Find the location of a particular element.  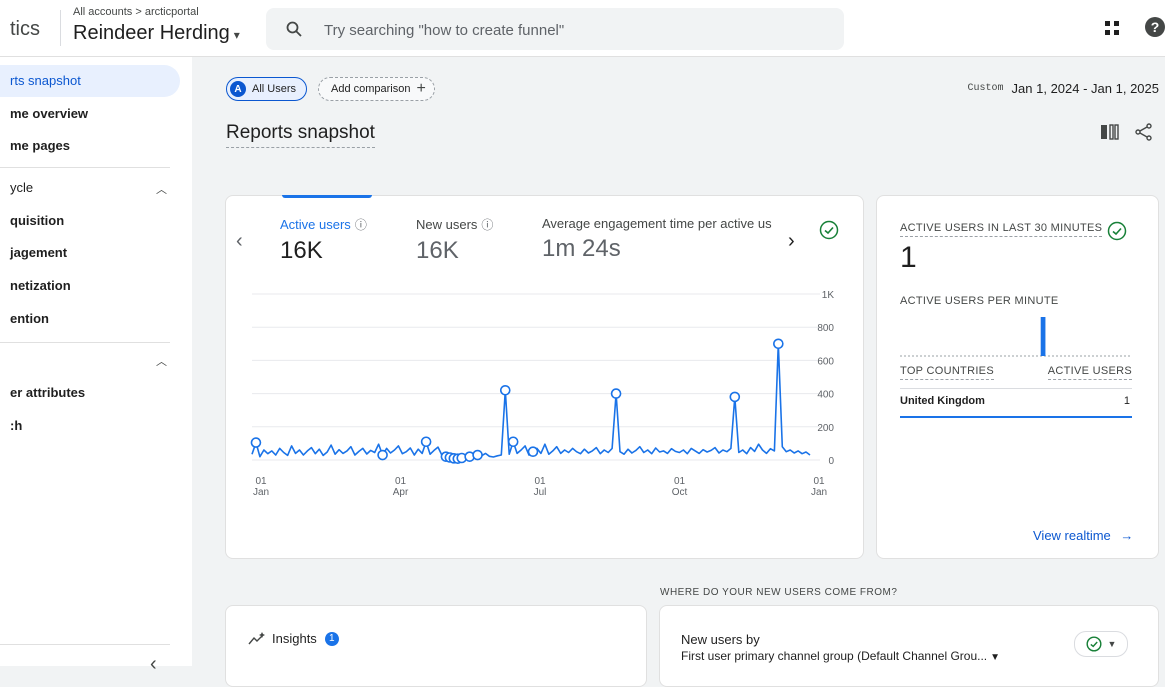

insights-count-badge: 1 is located at coordinates (331, 638).